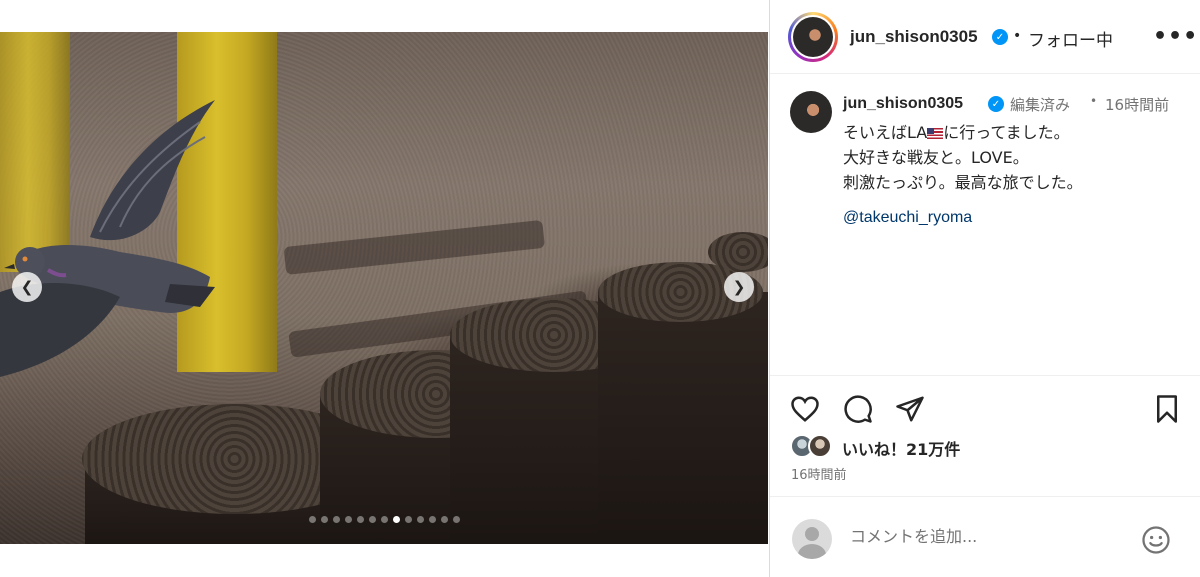 Image resolution: width=1200 pixels, height=577 pixels. I want to click on chevron-left-icon: ❮, so click(27, 287).